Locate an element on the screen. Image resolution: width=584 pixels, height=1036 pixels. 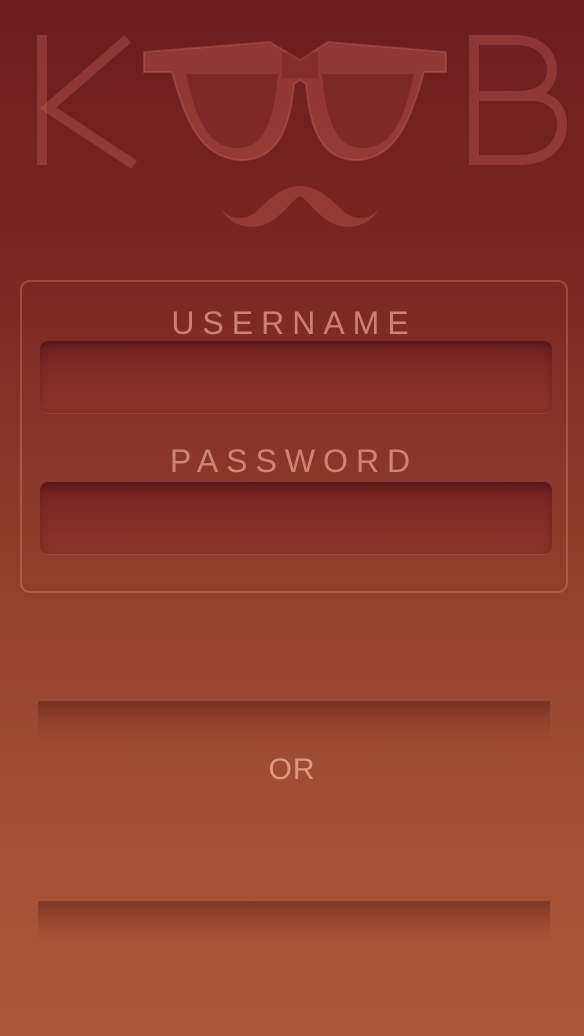
alternate-login-button is located at coordinates (294, 922).